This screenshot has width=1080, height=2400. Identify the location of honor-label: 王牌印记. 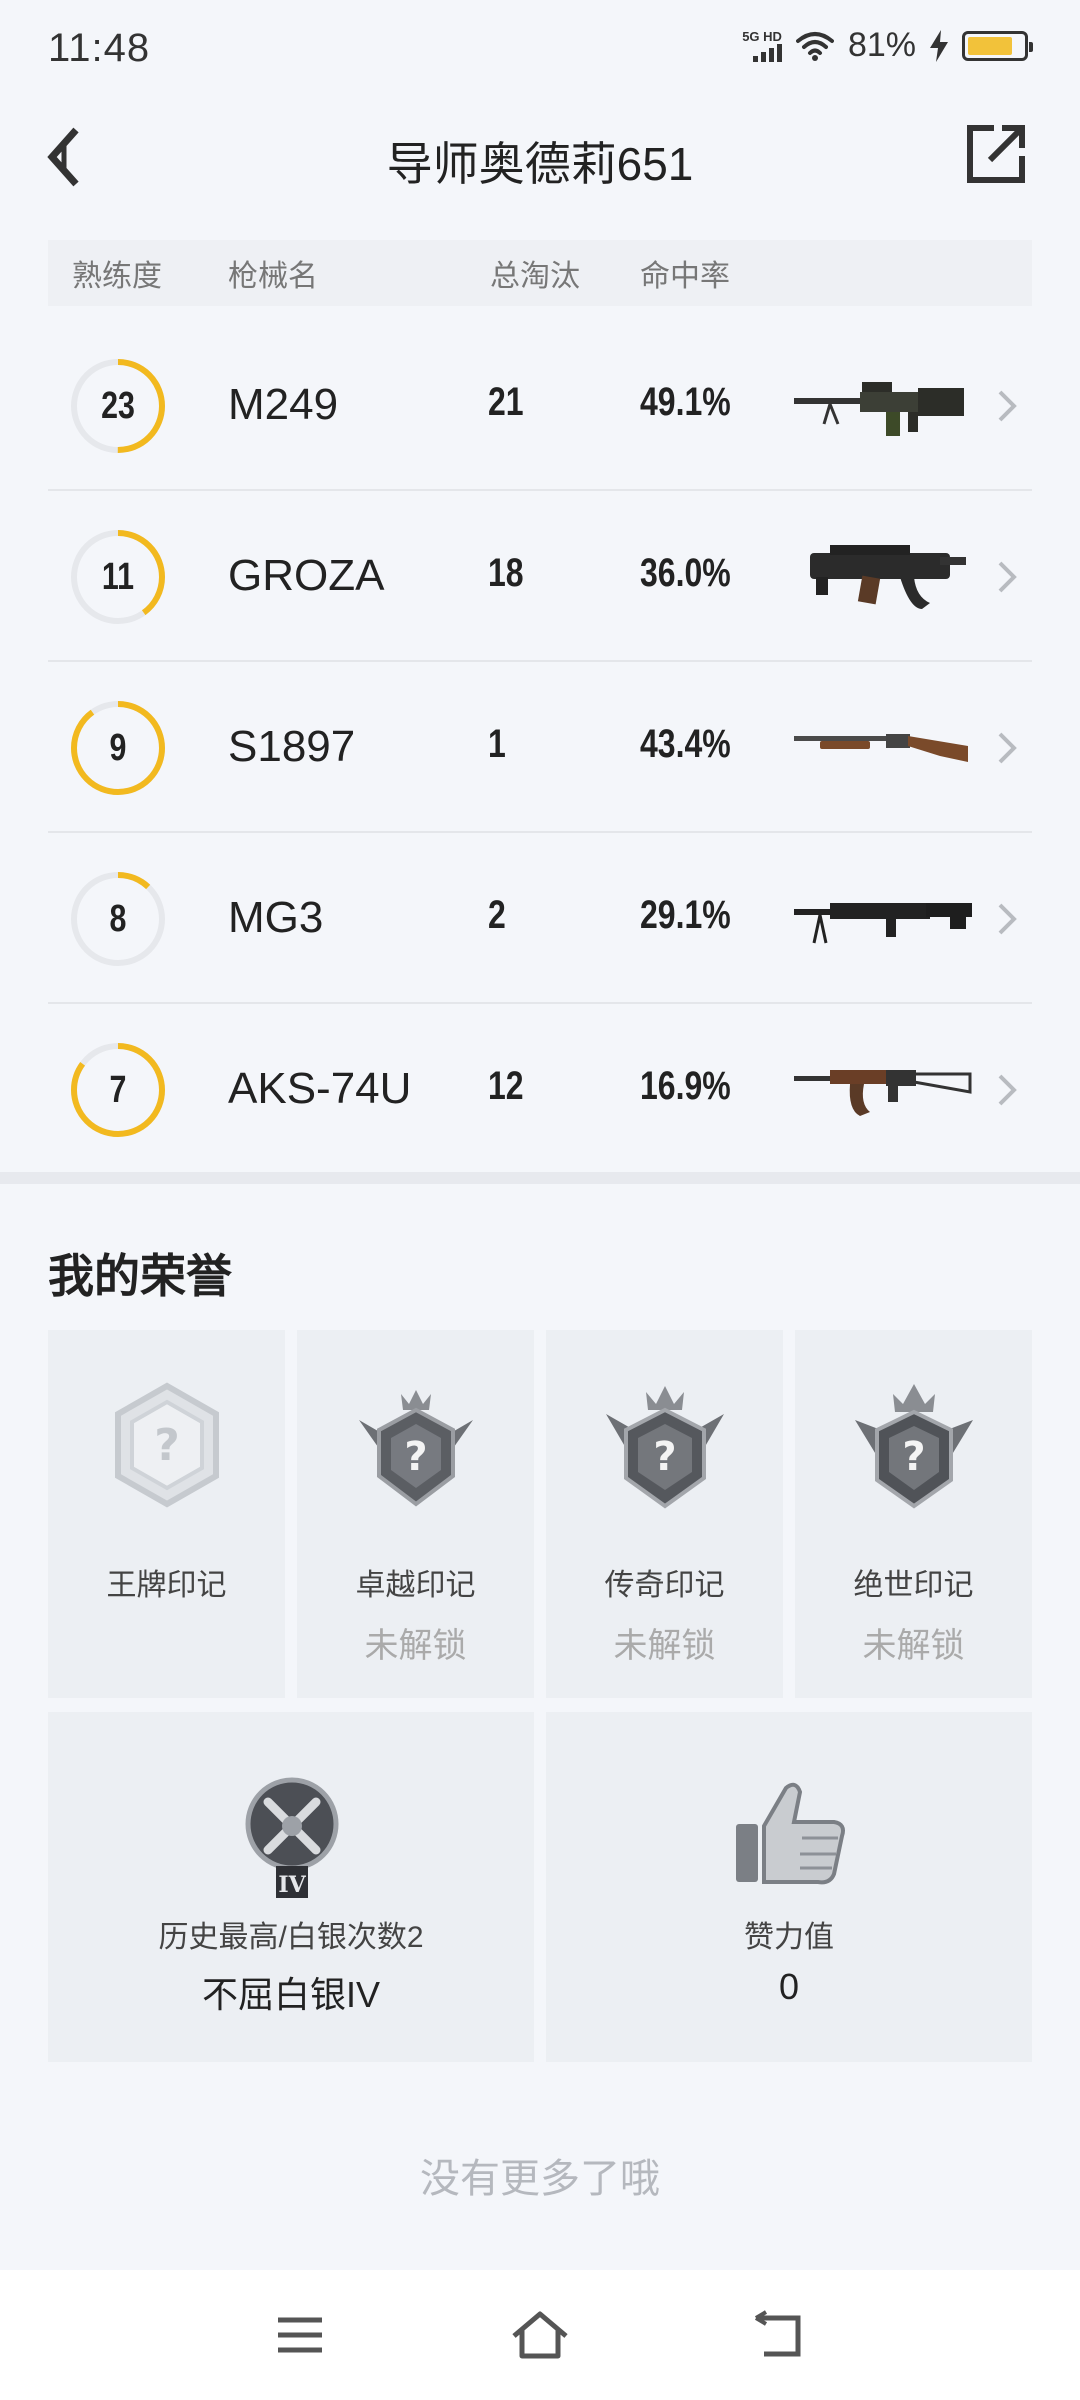
(166, 1585).